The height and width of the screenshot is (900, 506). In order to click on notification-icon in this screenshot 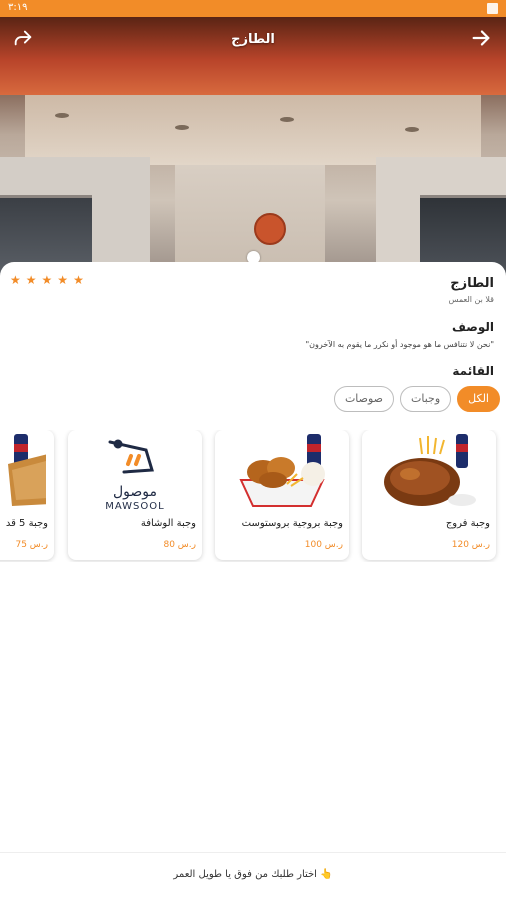, I will do `click(492, 8)`.